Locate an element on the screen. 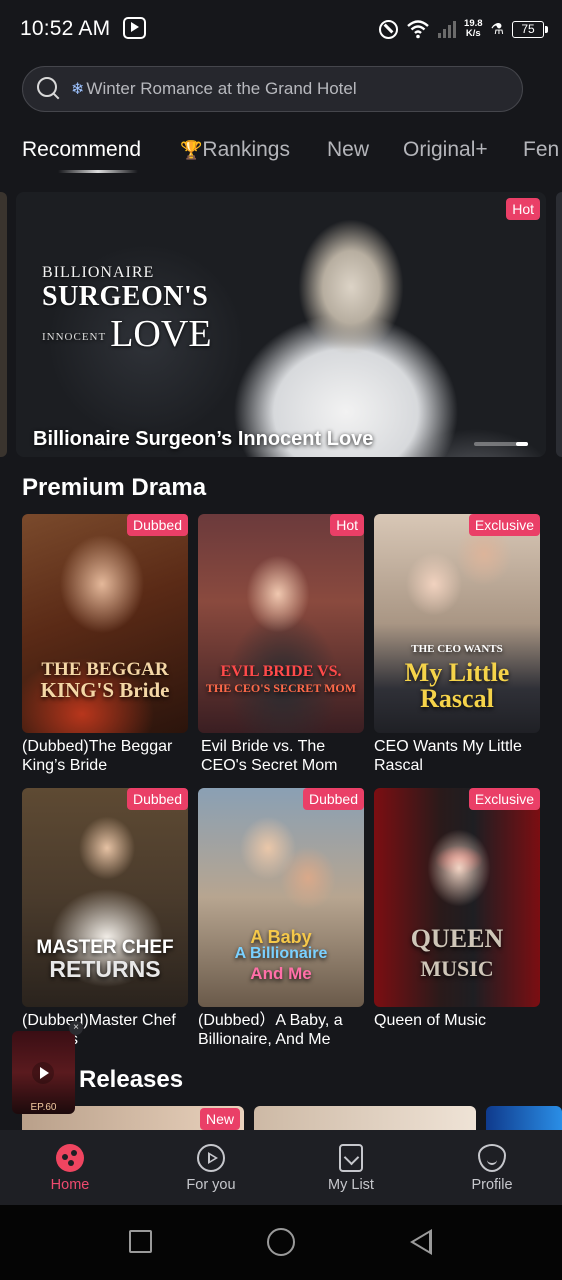  search-bar: ❄ Winter Romance at the Grand Hotel is located at coordinates (272, 89).